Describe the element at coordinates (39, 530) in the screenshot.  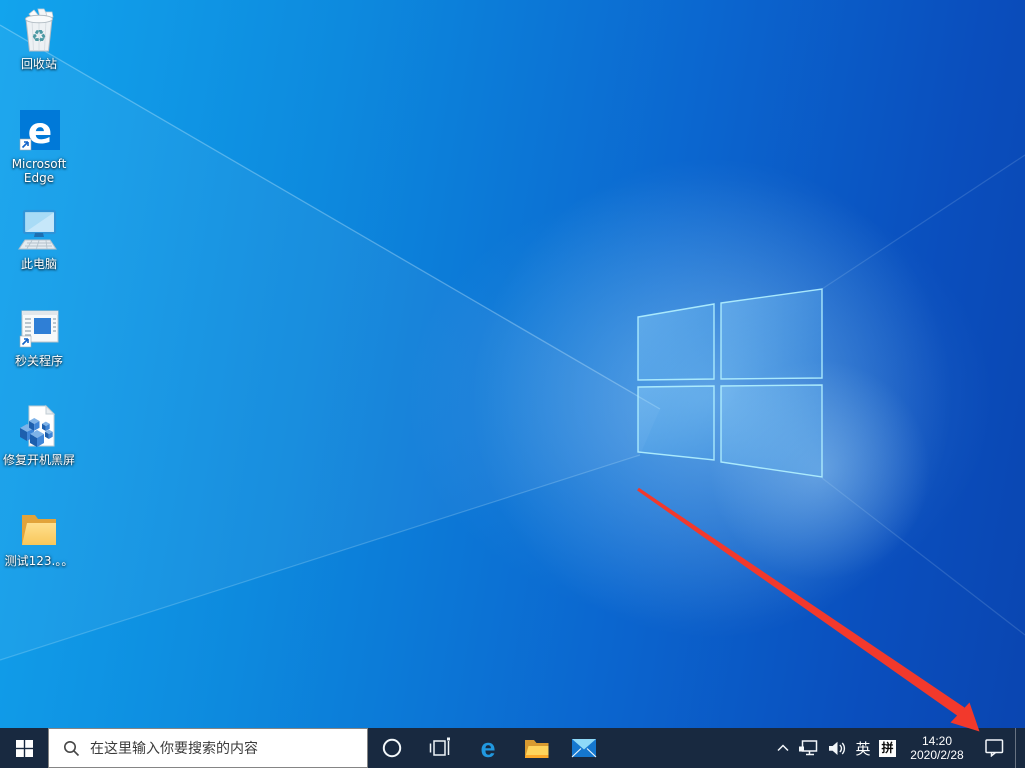
I see `folder-icon` at that location.